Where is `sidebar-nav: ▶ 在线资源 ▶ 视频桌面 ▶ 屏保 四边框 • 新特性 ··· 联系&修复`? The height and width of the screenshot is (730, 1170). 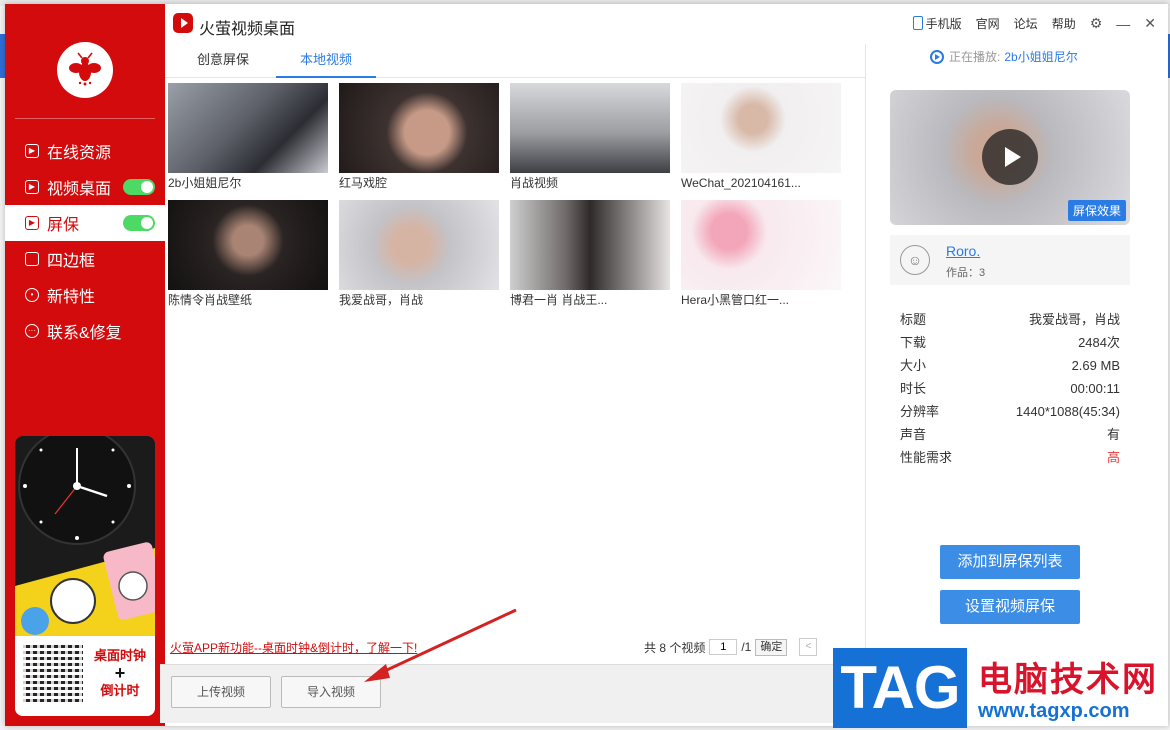 sidebar-nav: ▶ 在线资源 ▶ 视频桌面 ▶ 屏保 四边框 • 新特性 ··· 联系&修复 is located at coordinates (85, 241).